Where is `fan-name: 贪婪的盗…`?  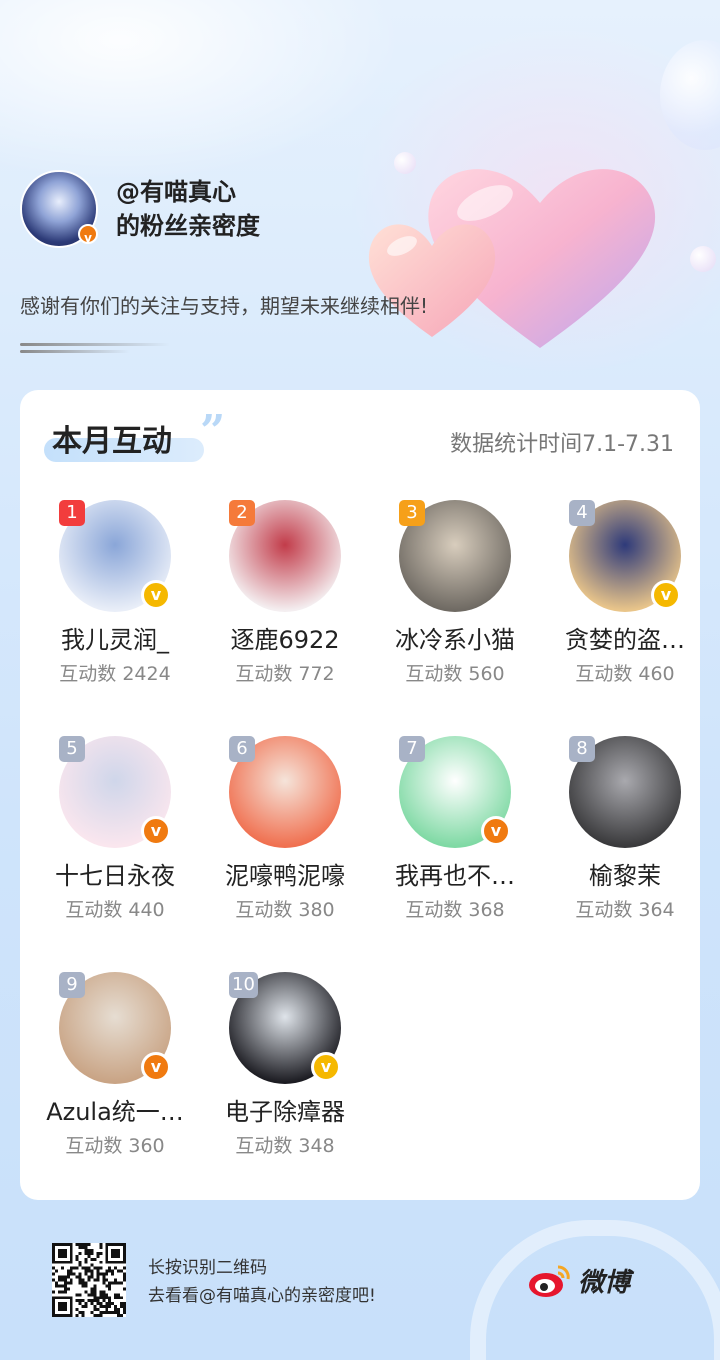 fan-name: 贪婪的盗… is located at coordinates (625, 640).